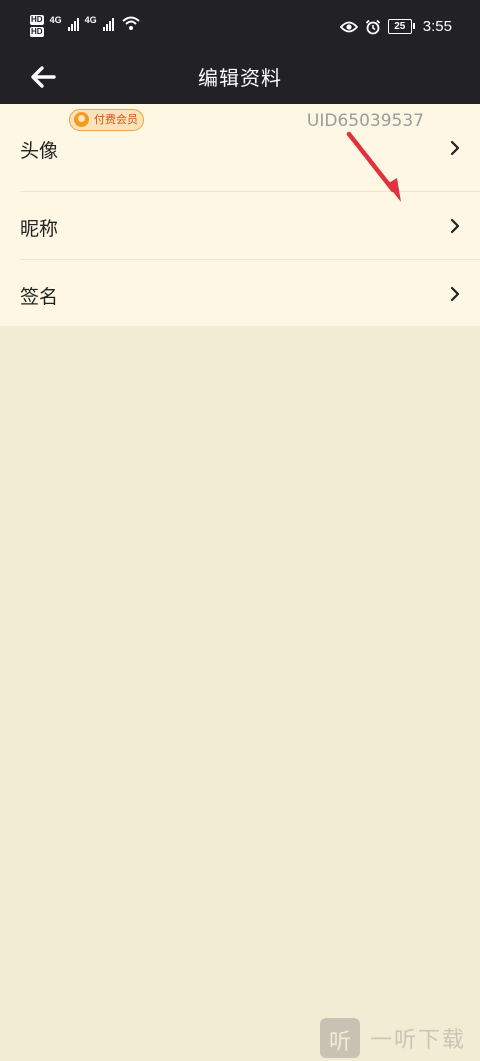  I want to click on clock: 3:55, so click(437, 26).